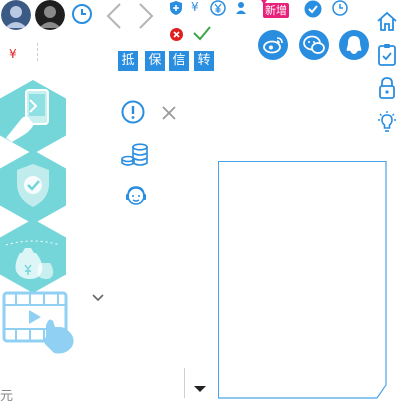 This screenshot has width=400, height=404. What do you see at coordinates (98, 298) in the screenshot?
I see `chevron-down-icon` at bounding box center [98, 298].